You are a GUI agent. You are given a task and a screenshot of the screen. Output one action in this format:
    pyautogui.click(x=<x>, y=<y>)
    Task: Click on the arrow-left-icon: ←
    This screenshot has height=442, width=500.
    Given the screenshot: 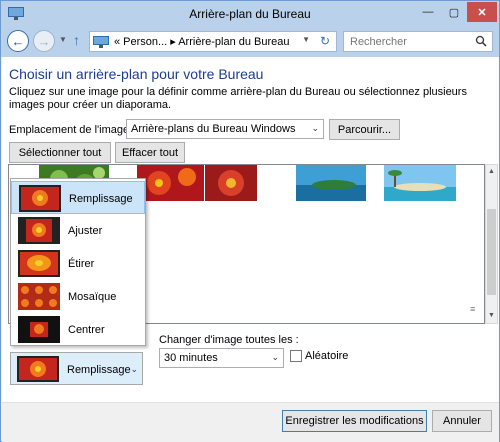 What is the action you would take?
    pyautogui.click(x=18, y=41)
    